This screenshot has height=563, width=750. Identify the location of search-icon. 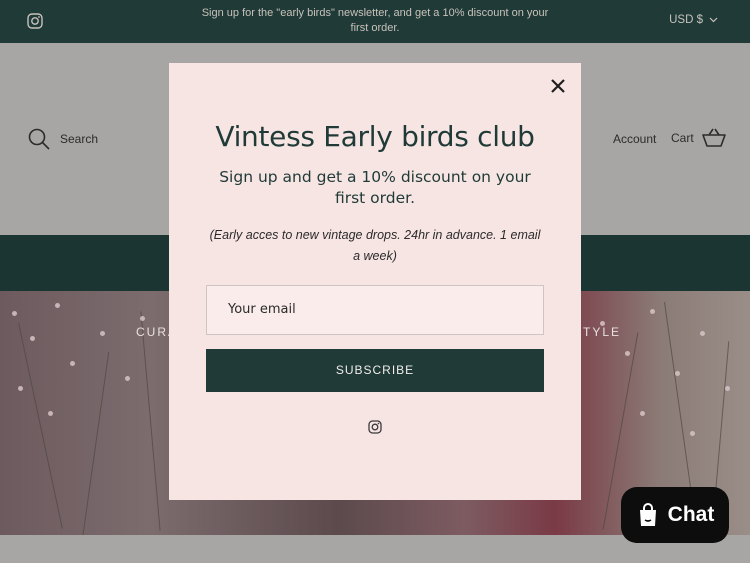
(39, 139).